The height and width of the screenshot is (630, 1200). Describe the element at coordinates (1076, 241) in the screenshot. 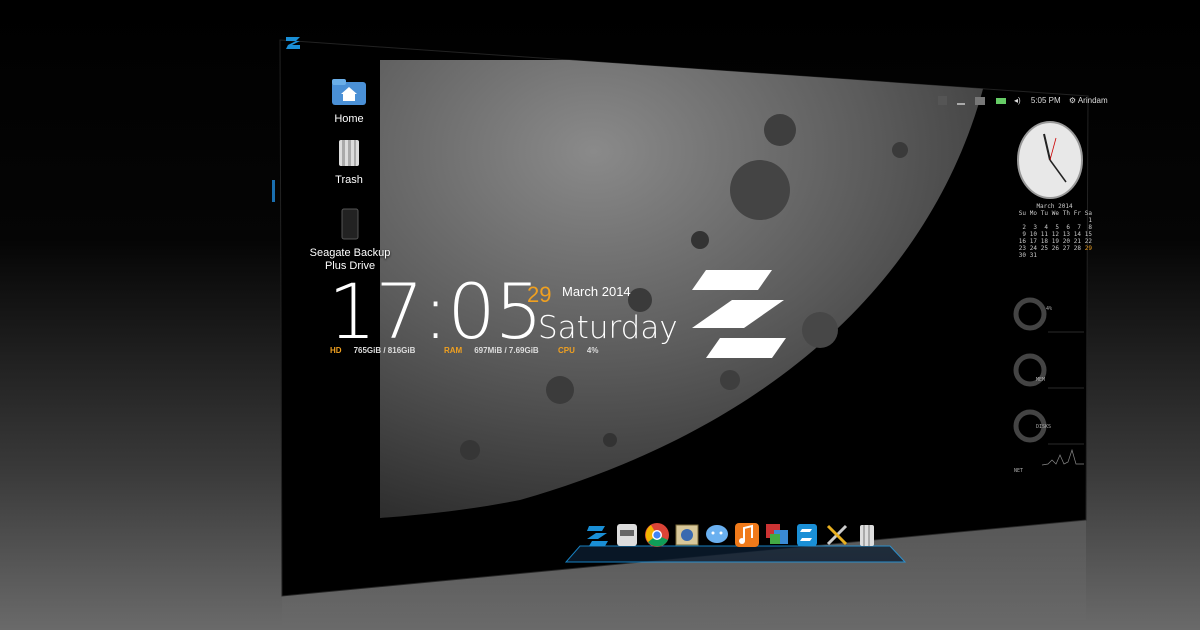

I see `calendar-day: 21` at that location.